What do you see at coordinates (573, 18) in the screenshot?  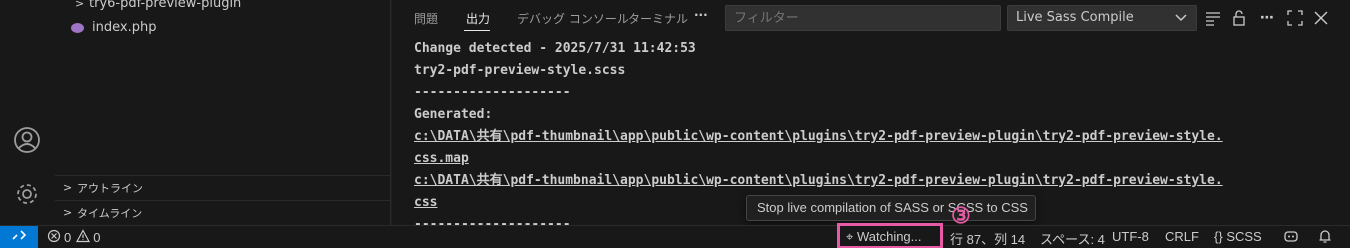 I see `tab-debug-console: デバッグ コンソール` at bounding box center [573, 18].